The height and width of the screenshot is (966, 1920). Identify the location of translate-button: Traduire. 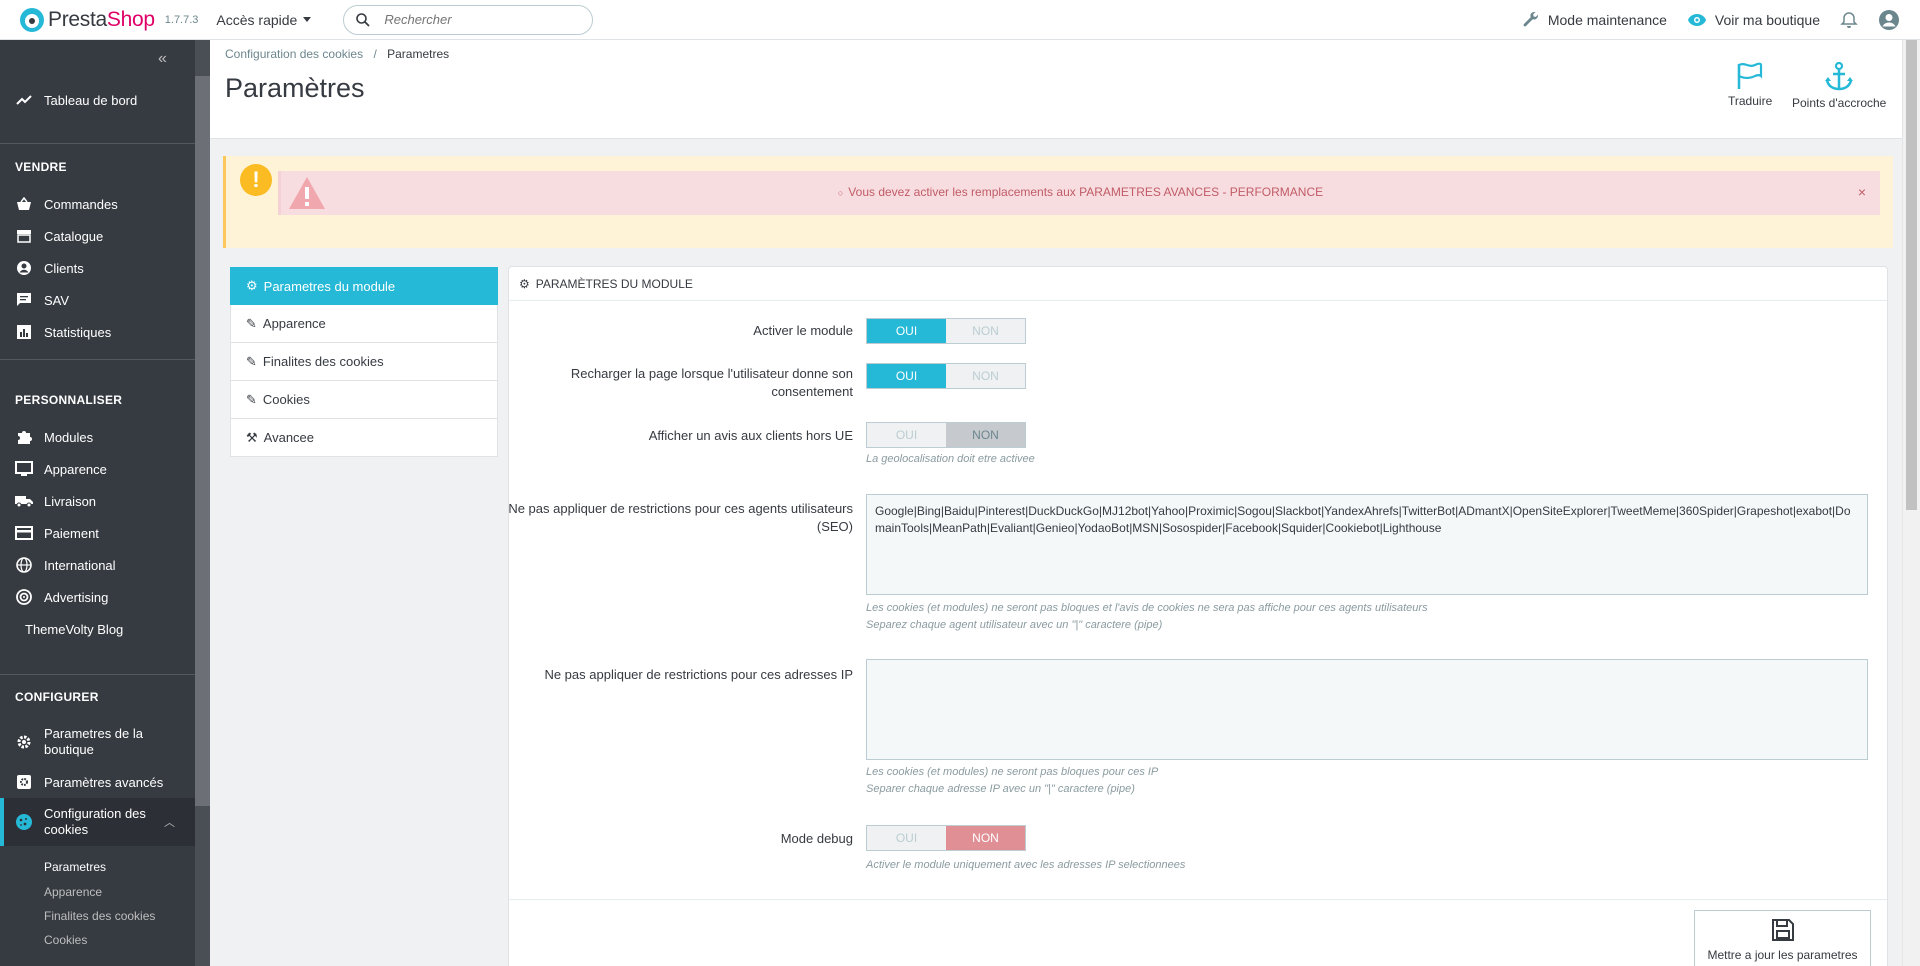
(1750, 85).